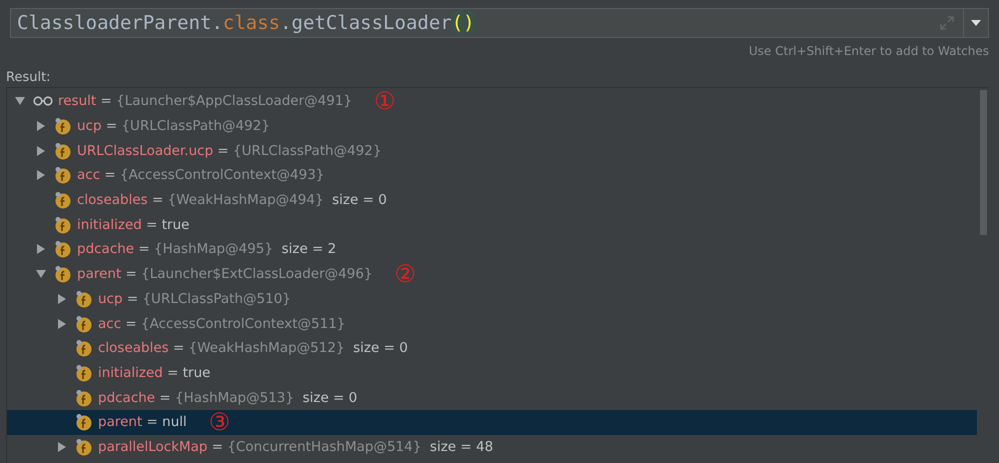 The height and width of the screenshot is (463, 999). What do you see at coordinates (492, 348) in the screenshot?
I see `tree-row: closeables = {WeakHashMap@512} size = 0` at bounding box center [492, 348].